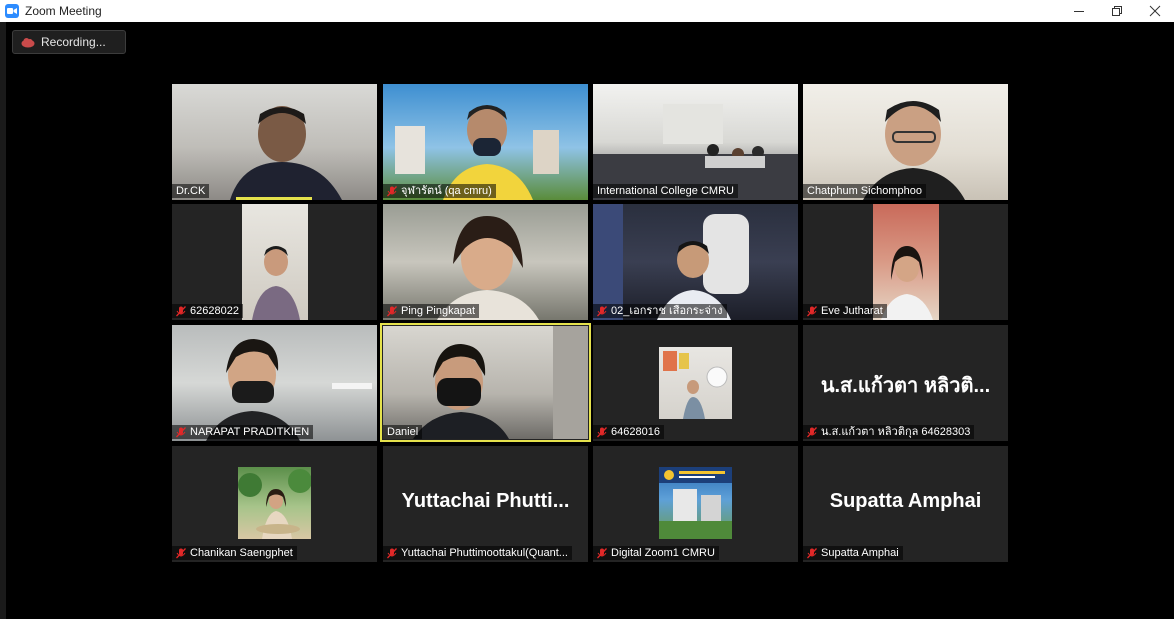 The image size is (1174, 619). I want to click on video-tile: 02_เอกราช เสือกระจ่าง, so click(695, 262).